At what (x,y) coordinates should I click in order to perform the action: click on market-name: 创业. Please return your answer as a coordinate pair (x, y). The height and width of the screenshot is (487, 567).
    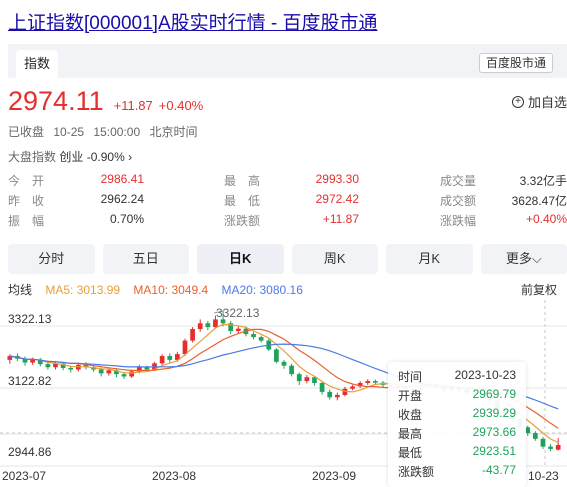
    Looking at the image, I should click on (71, 157).